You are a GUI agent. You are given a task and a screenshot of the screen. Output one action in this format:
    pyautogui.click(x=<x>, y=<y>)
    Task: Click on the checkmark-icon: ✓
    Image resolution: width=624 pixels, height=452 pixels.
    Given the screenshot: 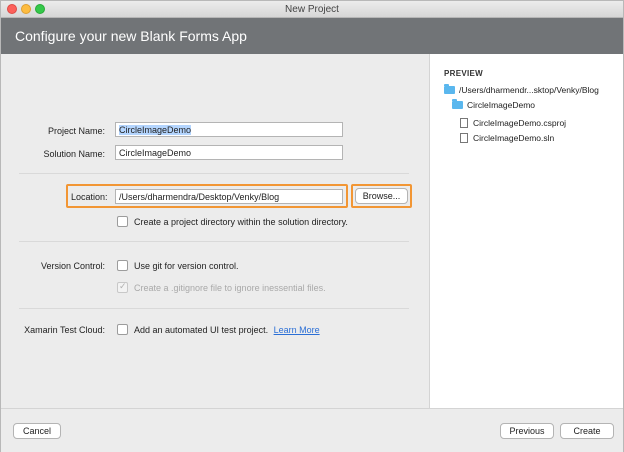 What is the action you would take?
    pyautogui.click(x=123, y=286)
    